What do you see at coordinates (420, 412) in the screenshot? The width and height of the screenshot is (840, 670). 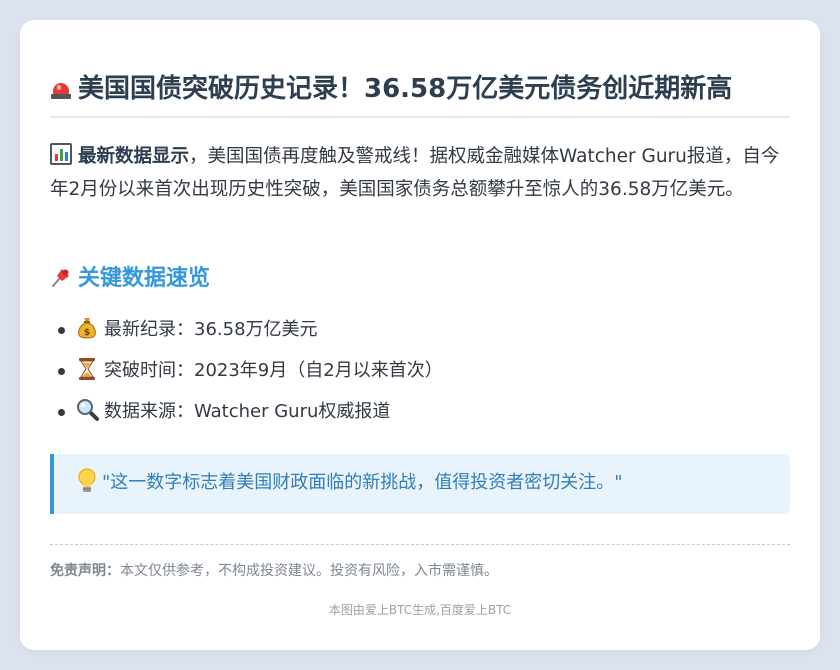 I see `list-item: 数据来源：Watcher Guru权威报道` at bounding box center [420, 412].